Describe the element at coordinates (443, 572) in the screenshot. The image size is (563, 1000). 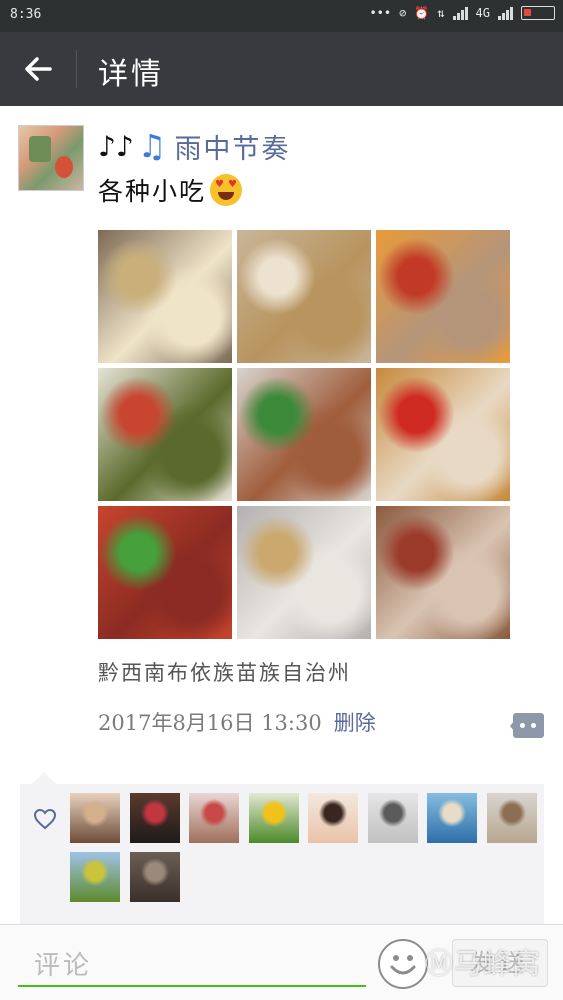
I see `photo-tripe-soup` at that location.